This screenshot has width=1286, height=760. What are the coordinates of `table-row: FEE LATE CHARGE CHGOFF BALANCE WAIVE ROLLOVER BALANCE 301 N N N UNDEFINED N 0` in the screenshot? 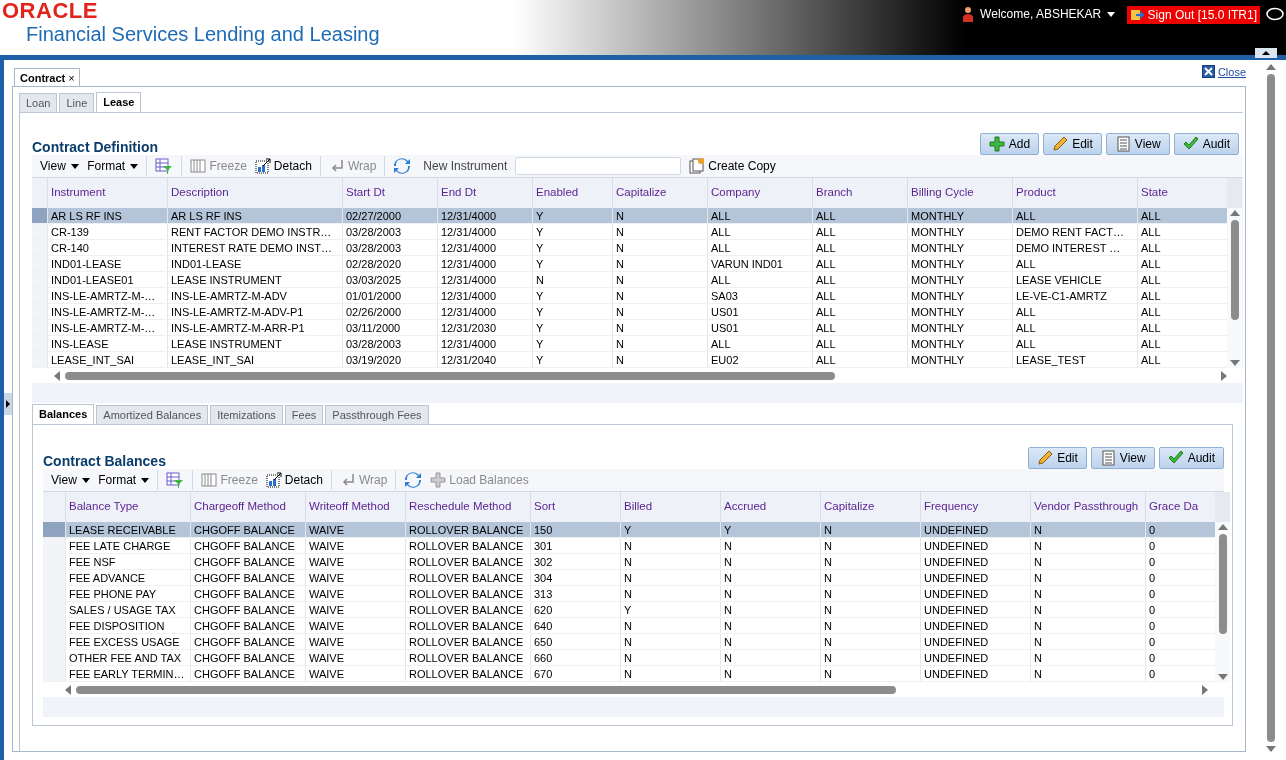 It's located at (629, 546).